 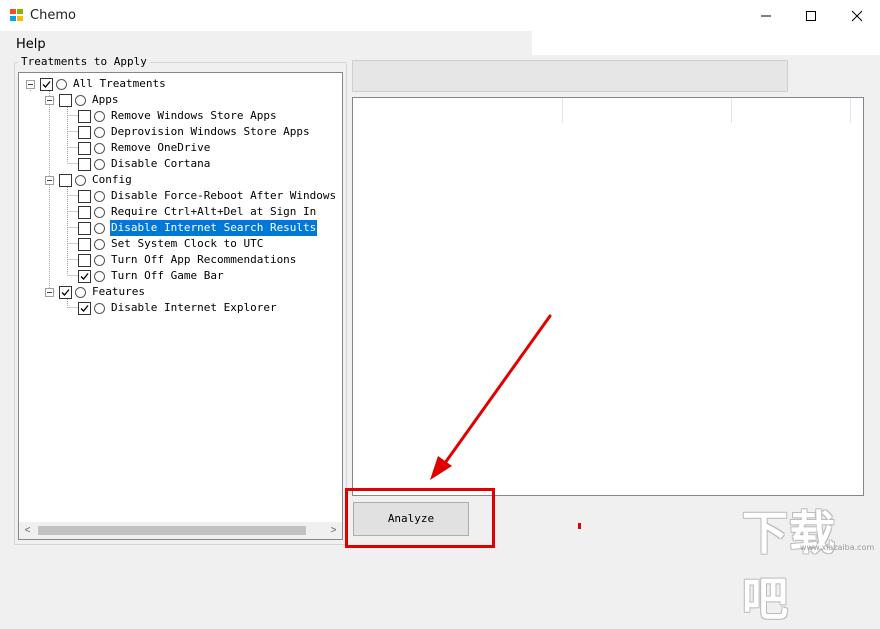 What do you see at coordinates (266, 43) in the screenshot?
I see `menu-bar: Help` at bounding box center [266, 43].